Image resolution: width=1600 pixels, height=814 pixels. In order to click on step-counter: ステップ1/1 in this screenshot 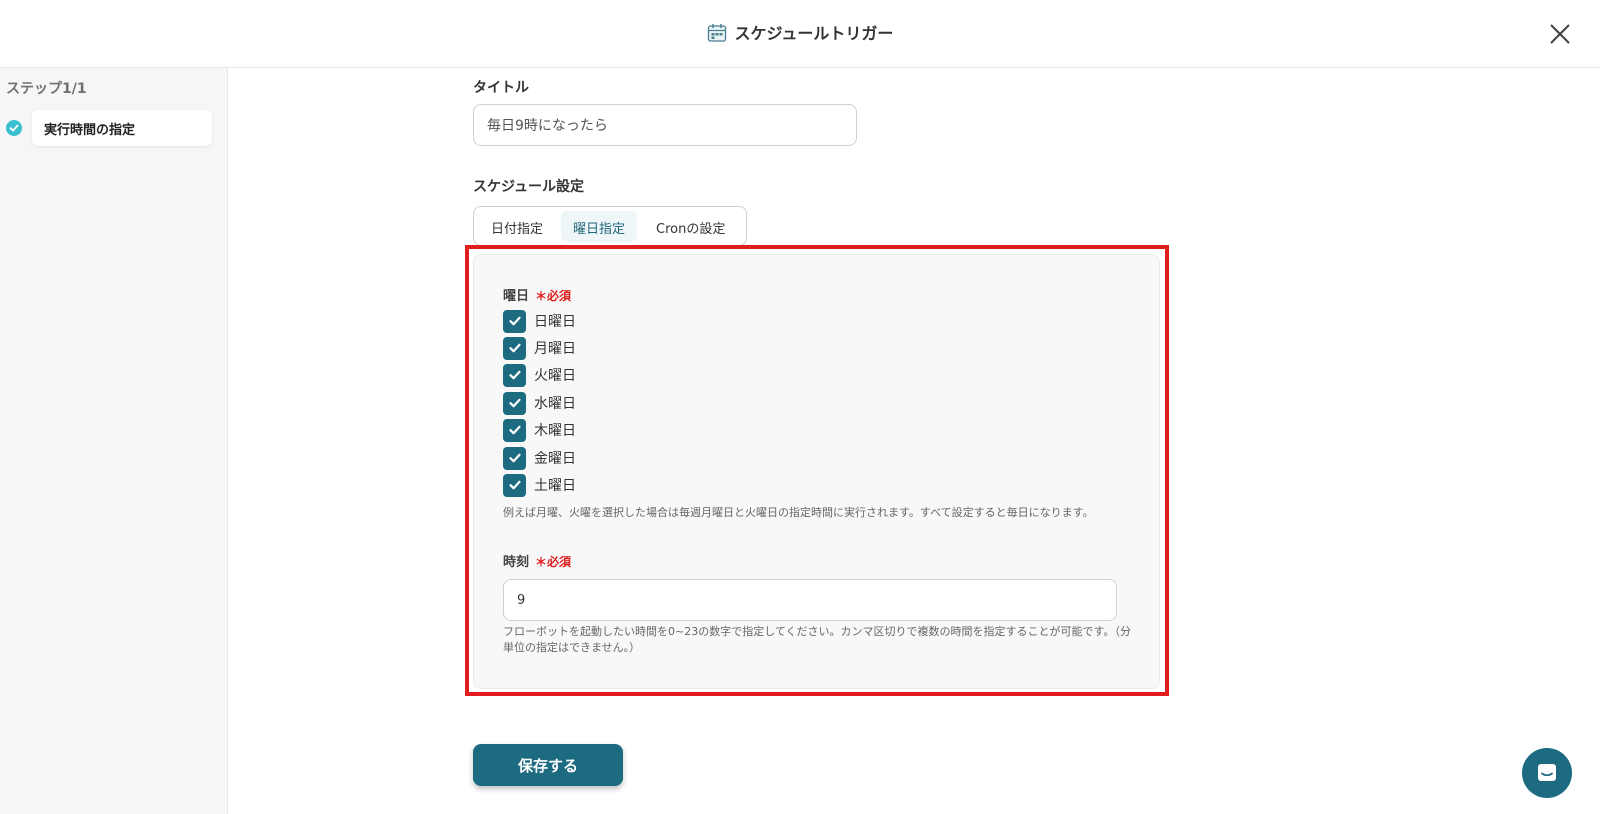, I will do `click(46, 89)`.